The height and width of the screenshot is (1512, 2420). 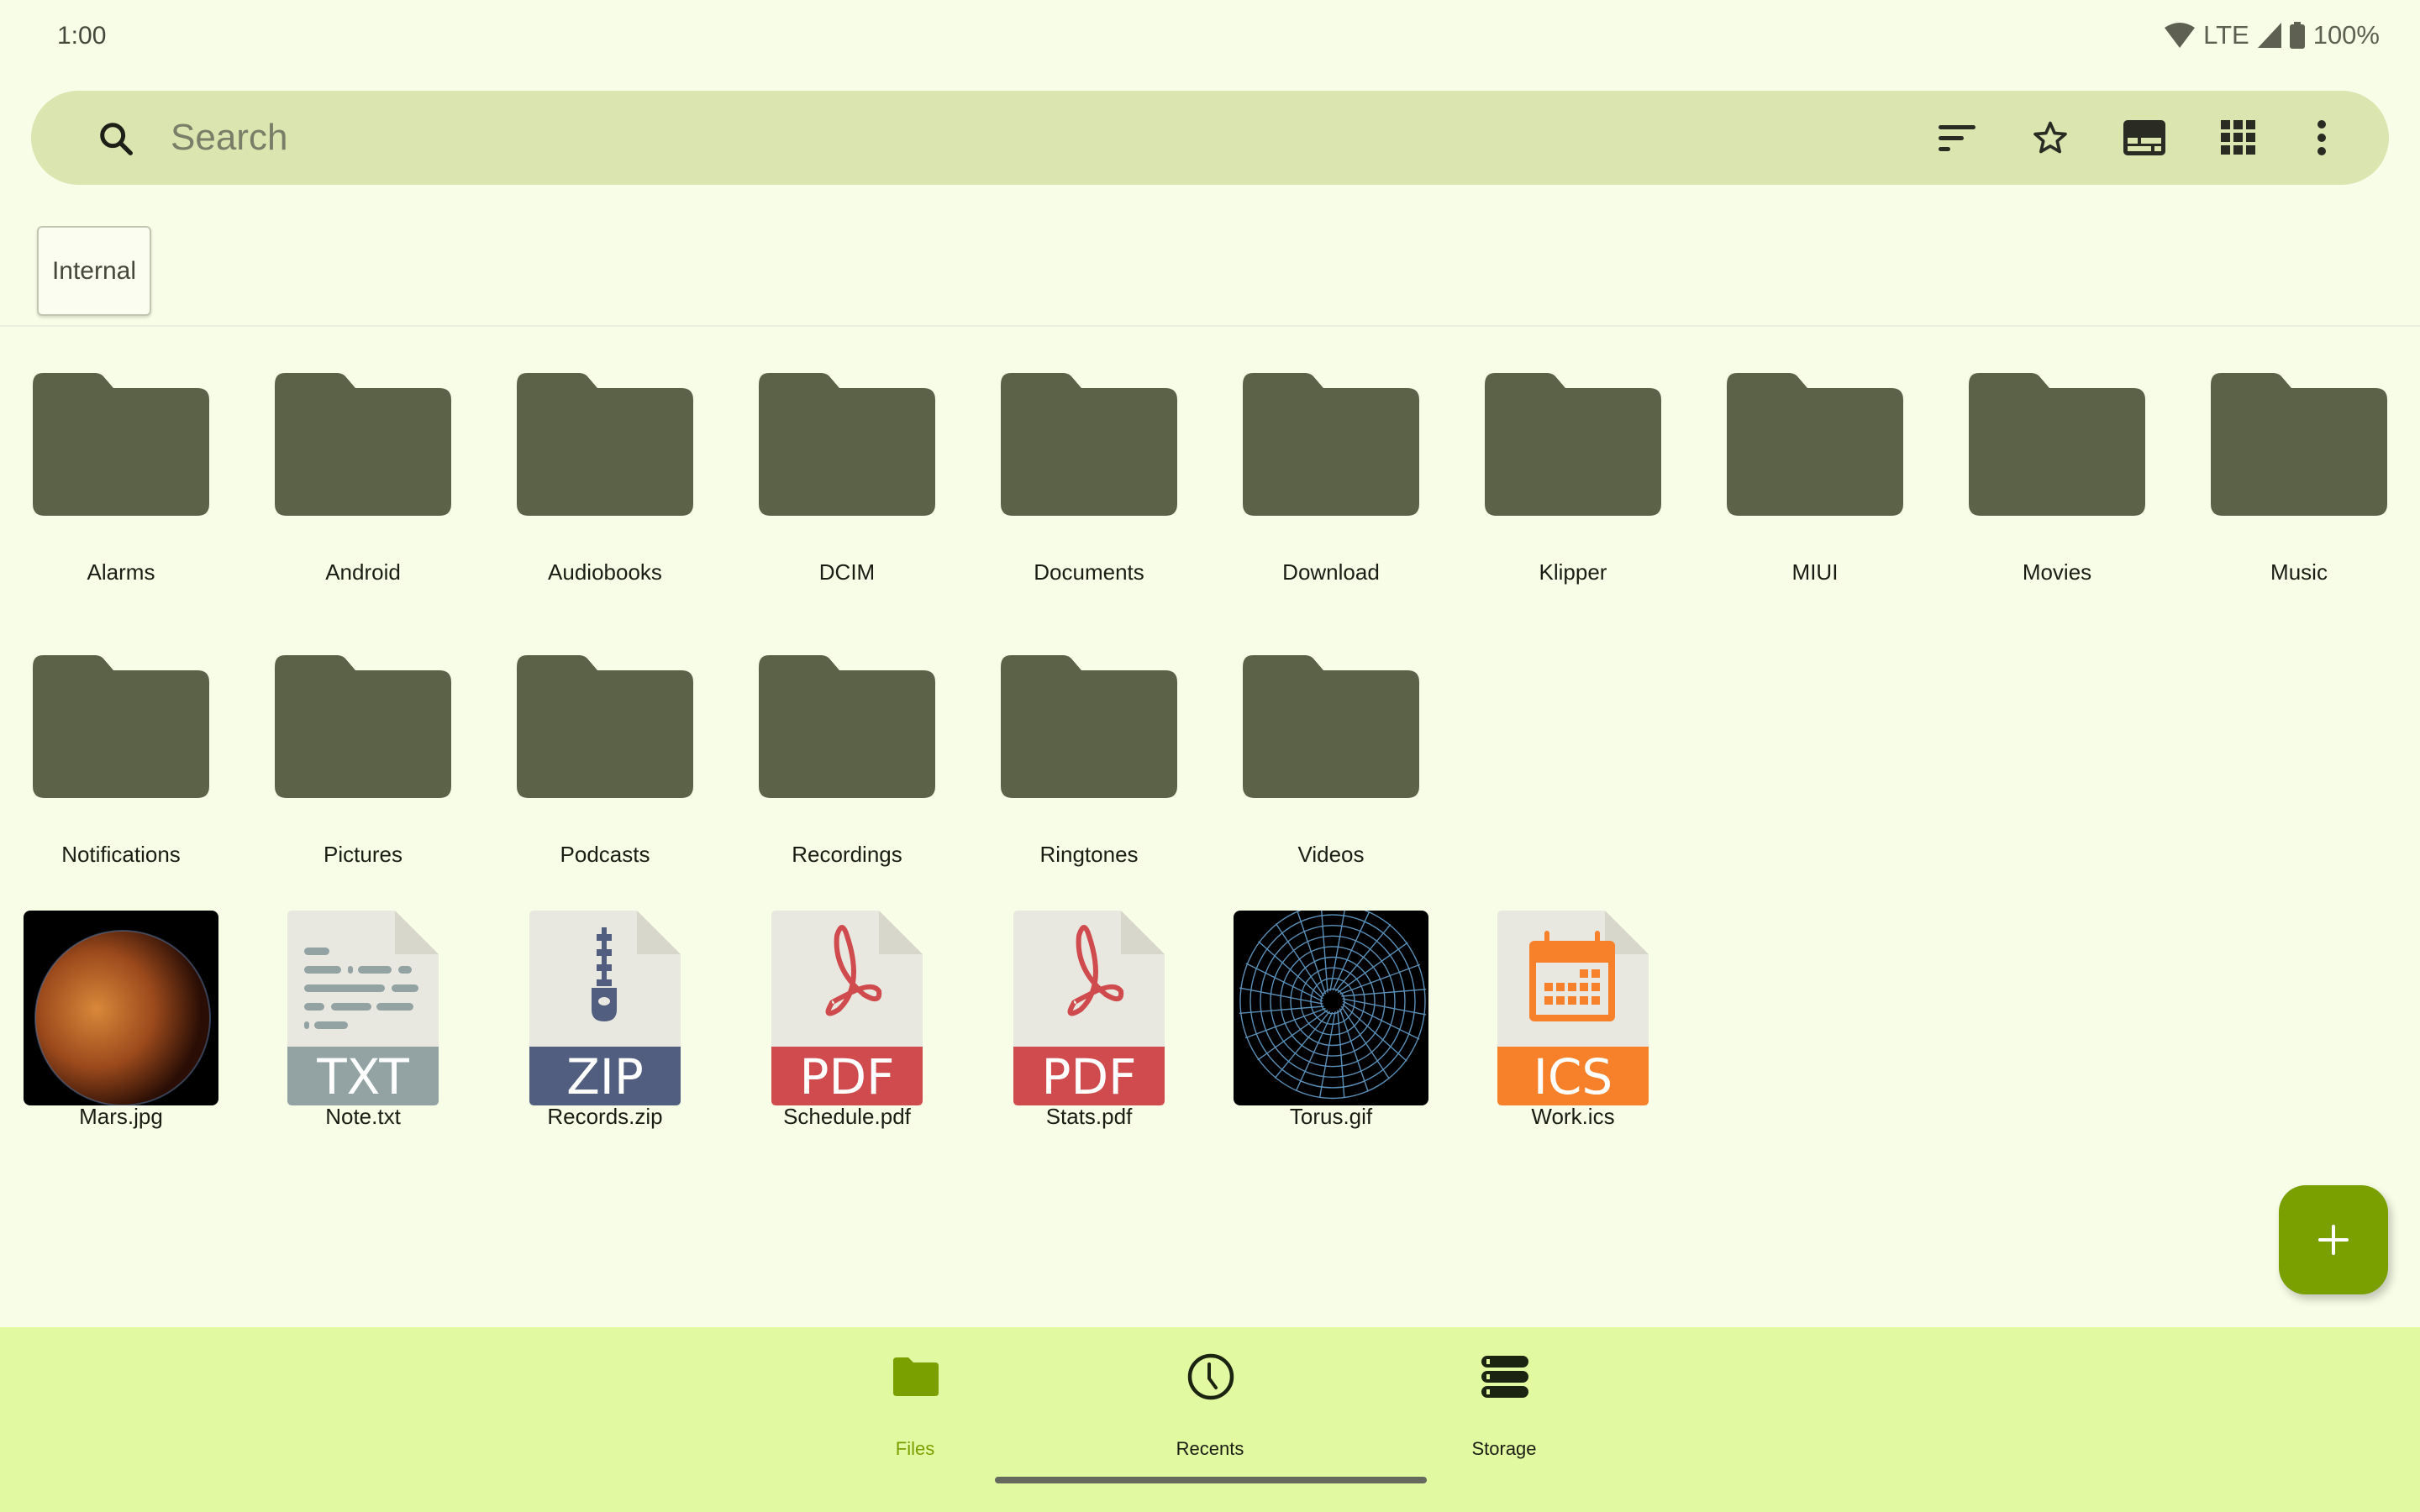 I want to click on folder-item: Music, so click(x=2299, y=474).